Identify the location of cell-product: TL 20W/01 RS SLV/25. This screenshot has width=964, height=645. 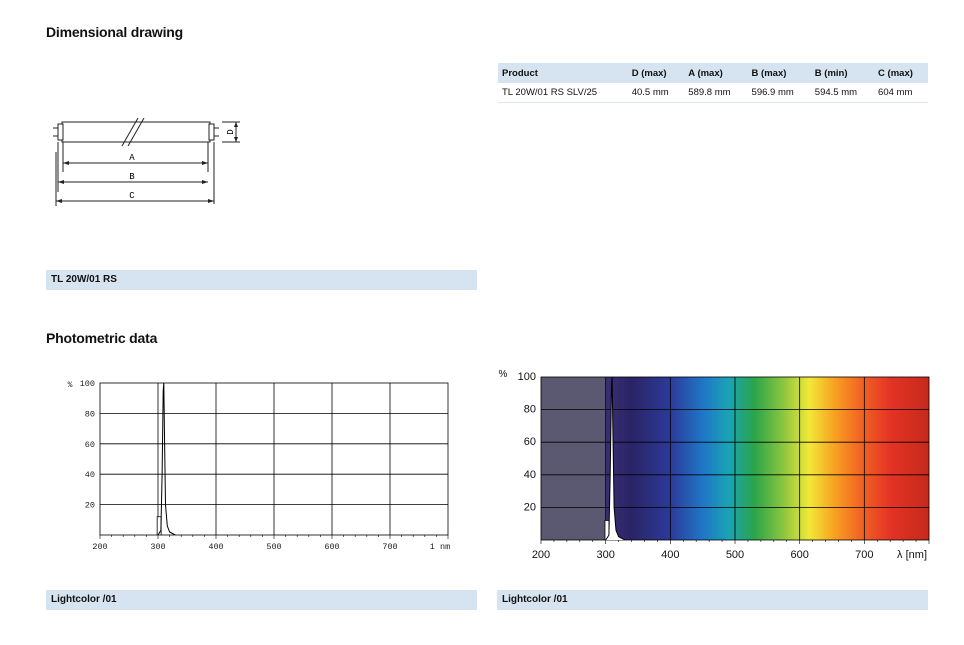
(563, 93).